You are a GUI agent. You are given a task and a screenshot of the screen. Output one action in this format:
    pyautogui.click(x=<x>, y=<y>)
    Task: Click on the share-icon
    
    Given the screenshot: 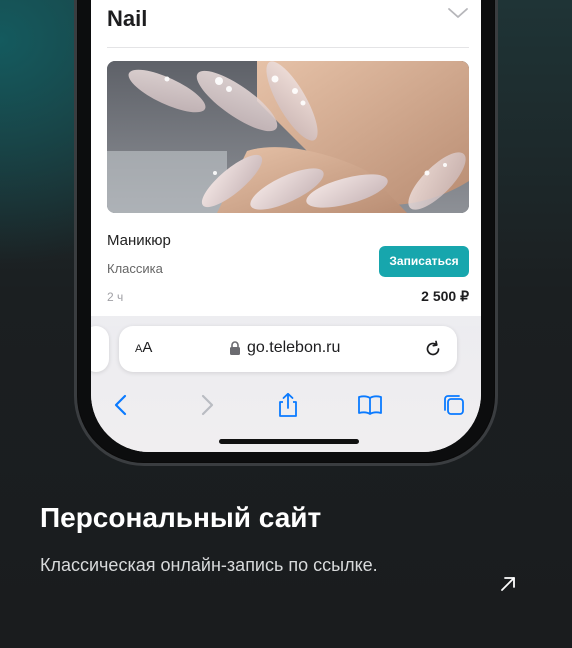 What is the action you would take?
    pyautogui.click(x=288, y=405)
    